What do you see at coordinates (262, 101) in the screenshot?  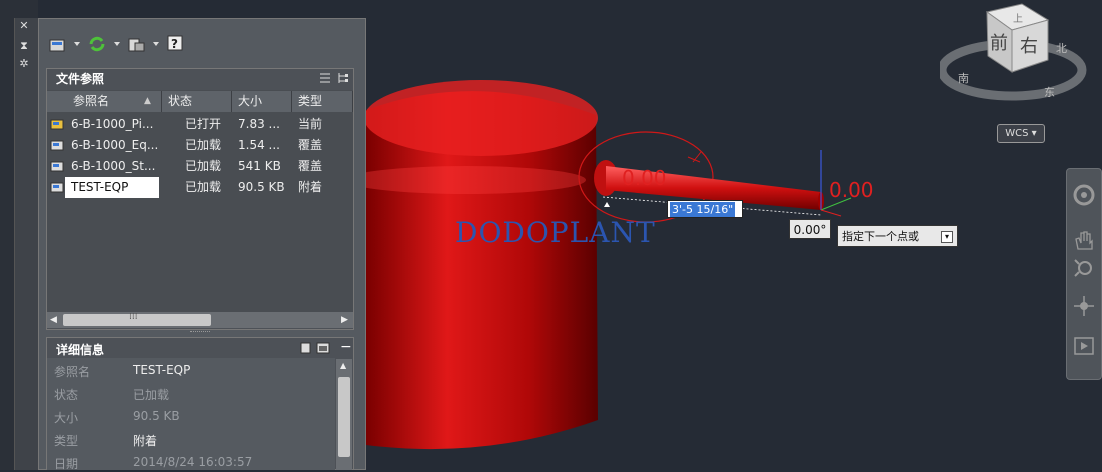 I see `column-header-size: 大小` at bounding box center [262, 101].